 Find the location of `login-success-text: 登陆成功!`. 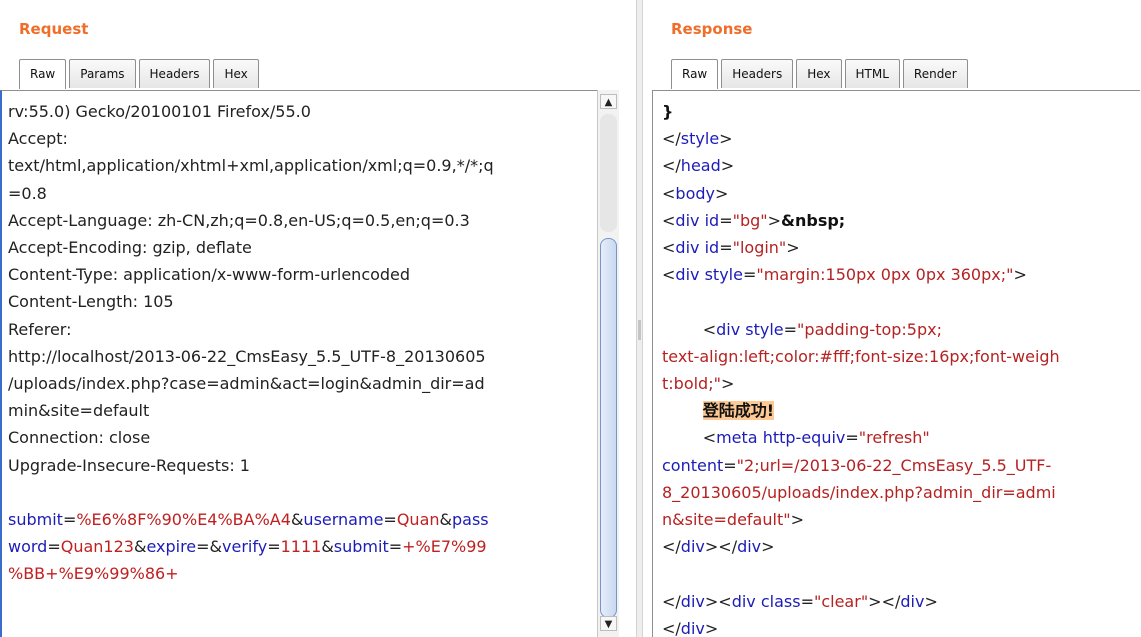

login-success-text: 登陆成功! is located at coordinates (738, 411).